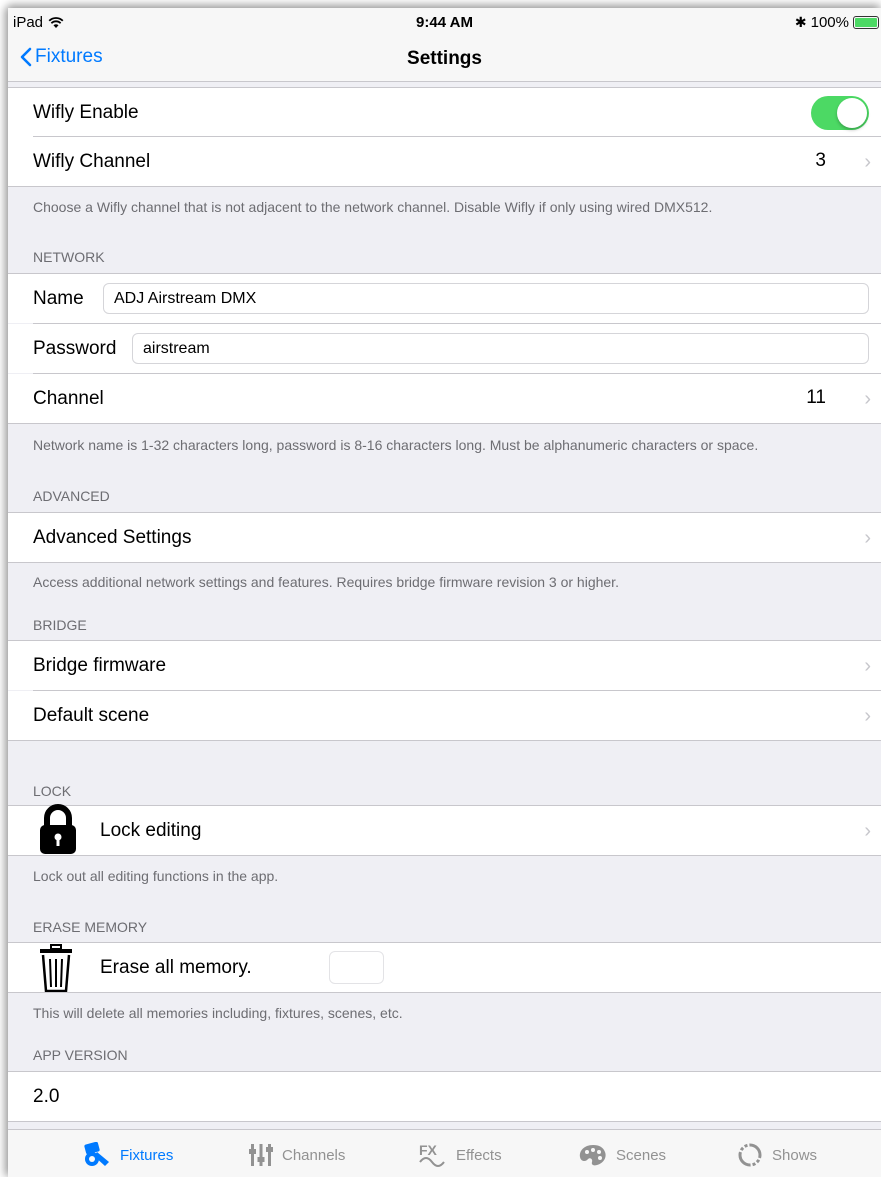 This screenshot has height=1177, width=881. What do you see at coordinates (112, 537) in the screenshot?
I see `advanced-settings-label: Advanced Settings` at bounding box center [112, 537].